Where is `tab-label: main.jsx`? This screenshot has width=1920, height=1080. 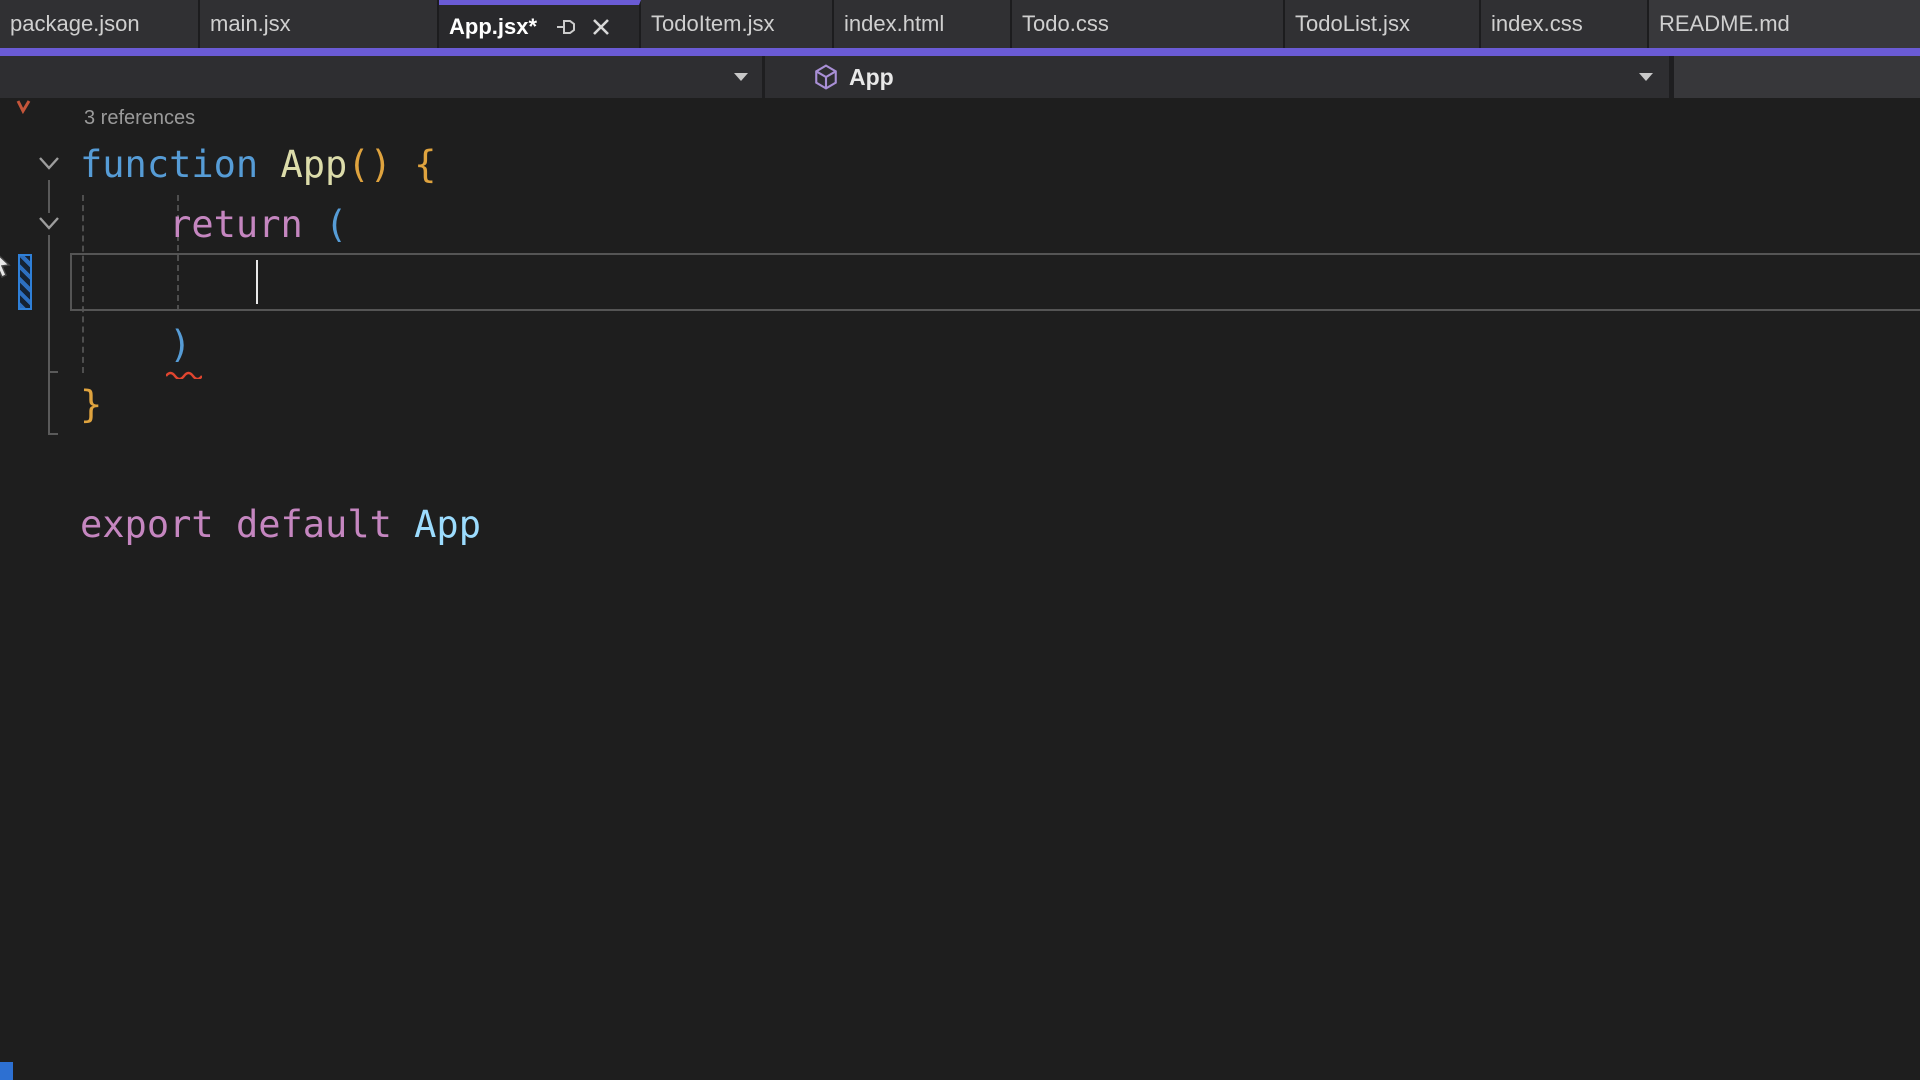
tab-label: main.jsx is located at coordinates (250, 23).